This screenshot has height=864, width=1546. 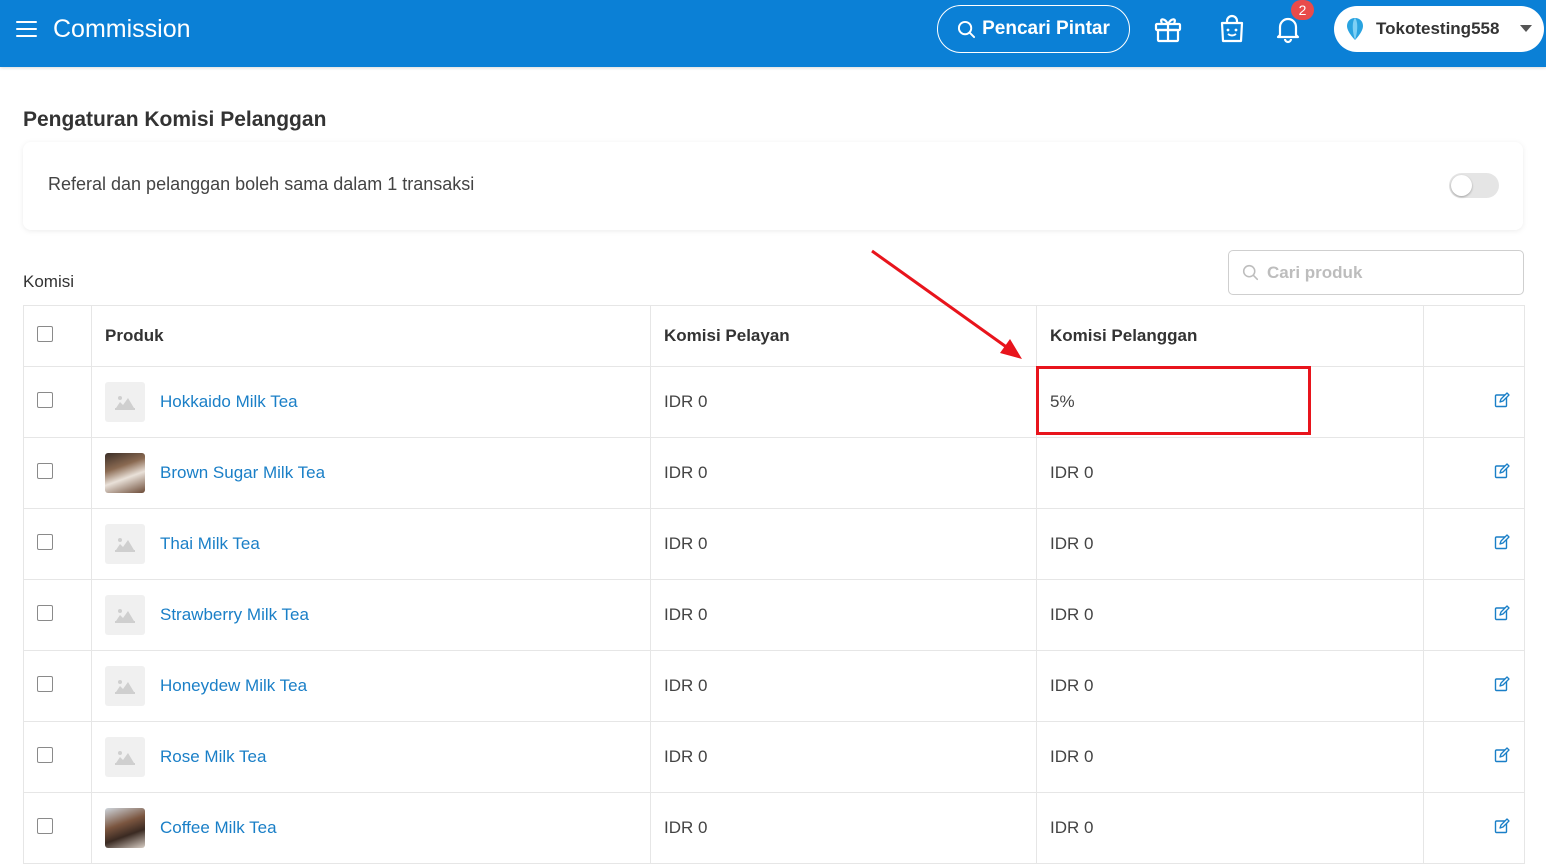 What do you see at coordinates (122, 29) in the screenshot?
I see `page-title: Commission` at bounding box center [122, 29].